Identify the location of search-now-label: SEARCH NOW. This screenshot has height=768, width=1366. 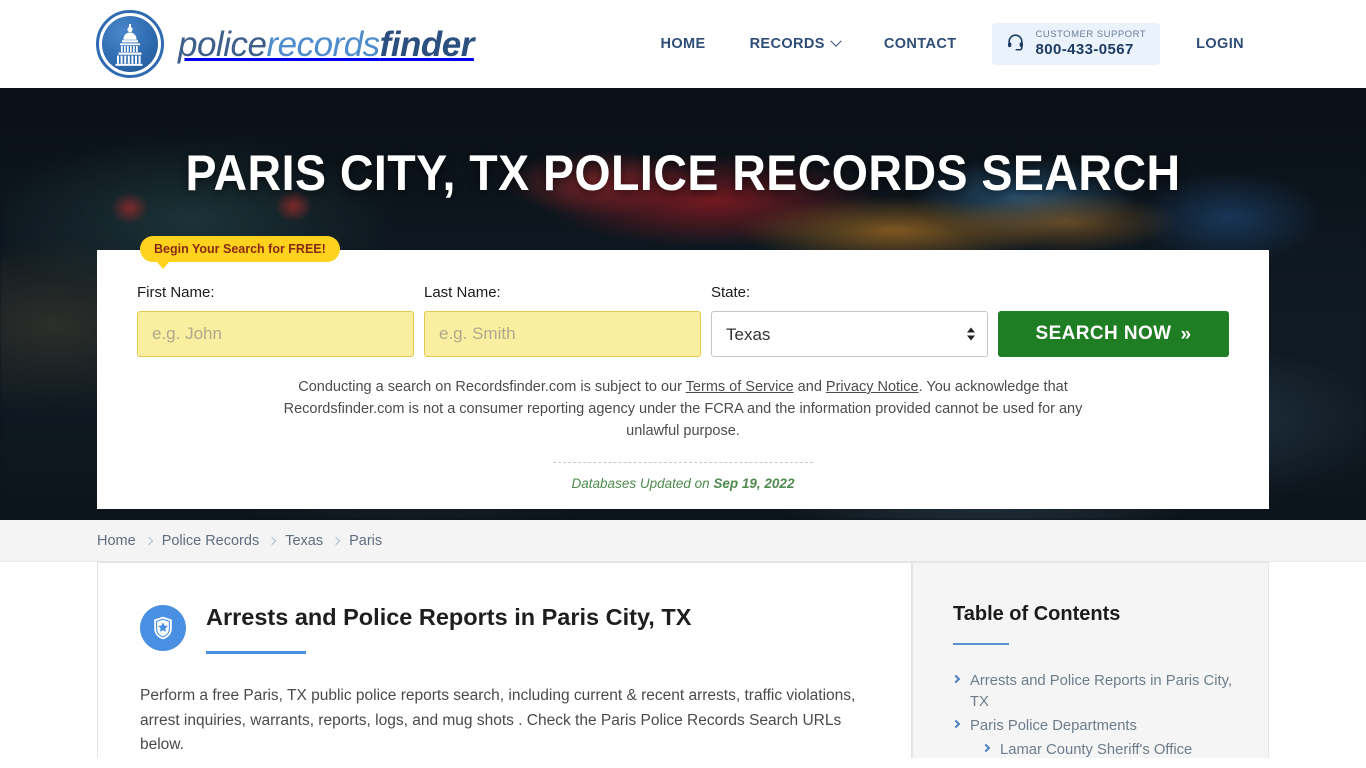
(1103, 333).